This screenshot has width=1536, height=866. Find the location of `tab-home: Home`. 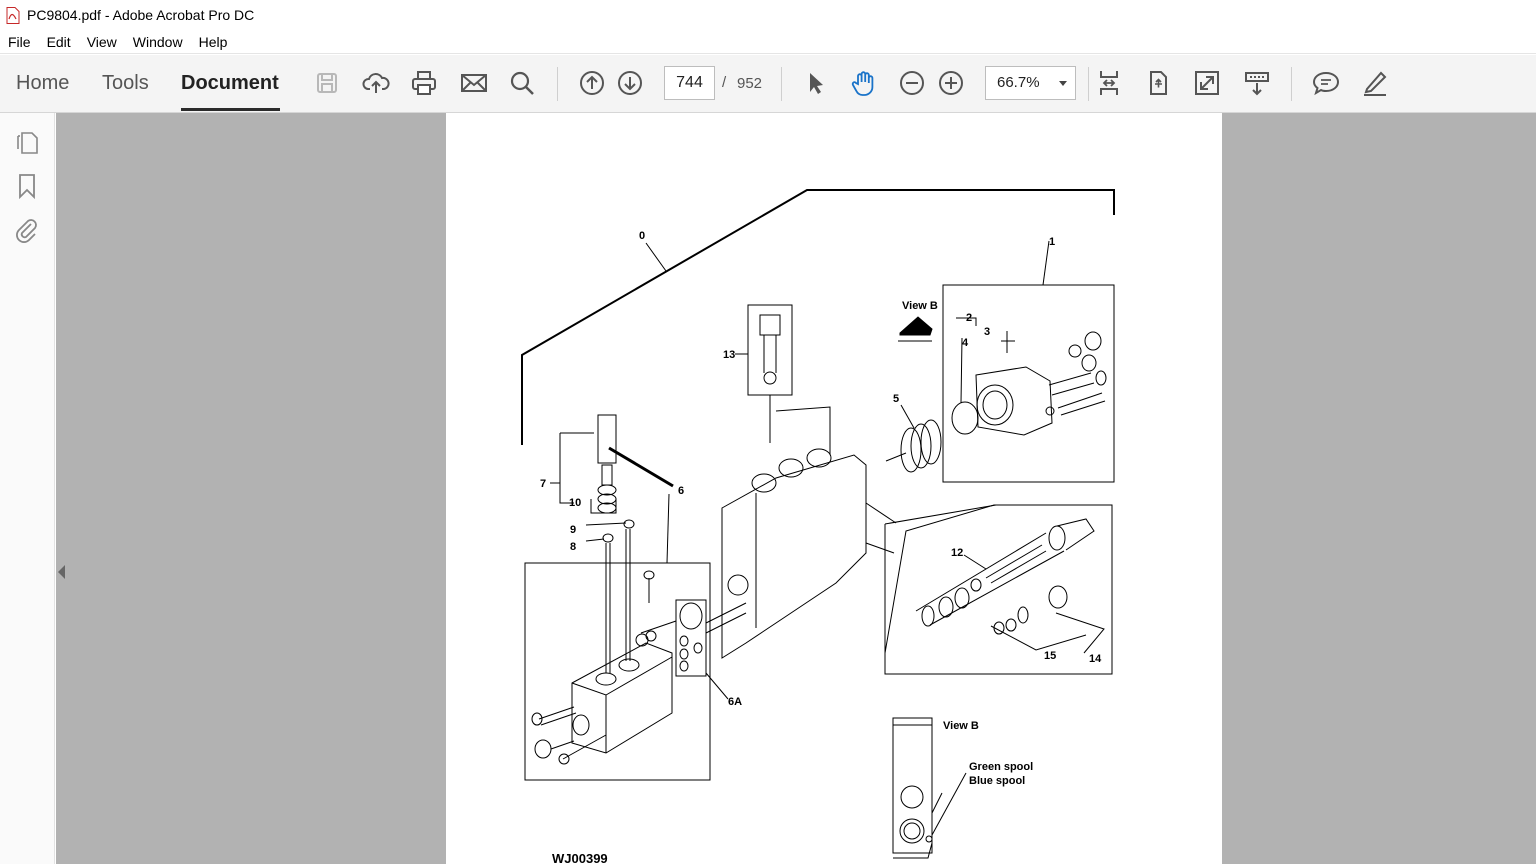

tab-home: Home is located at coordinates (42, 83).